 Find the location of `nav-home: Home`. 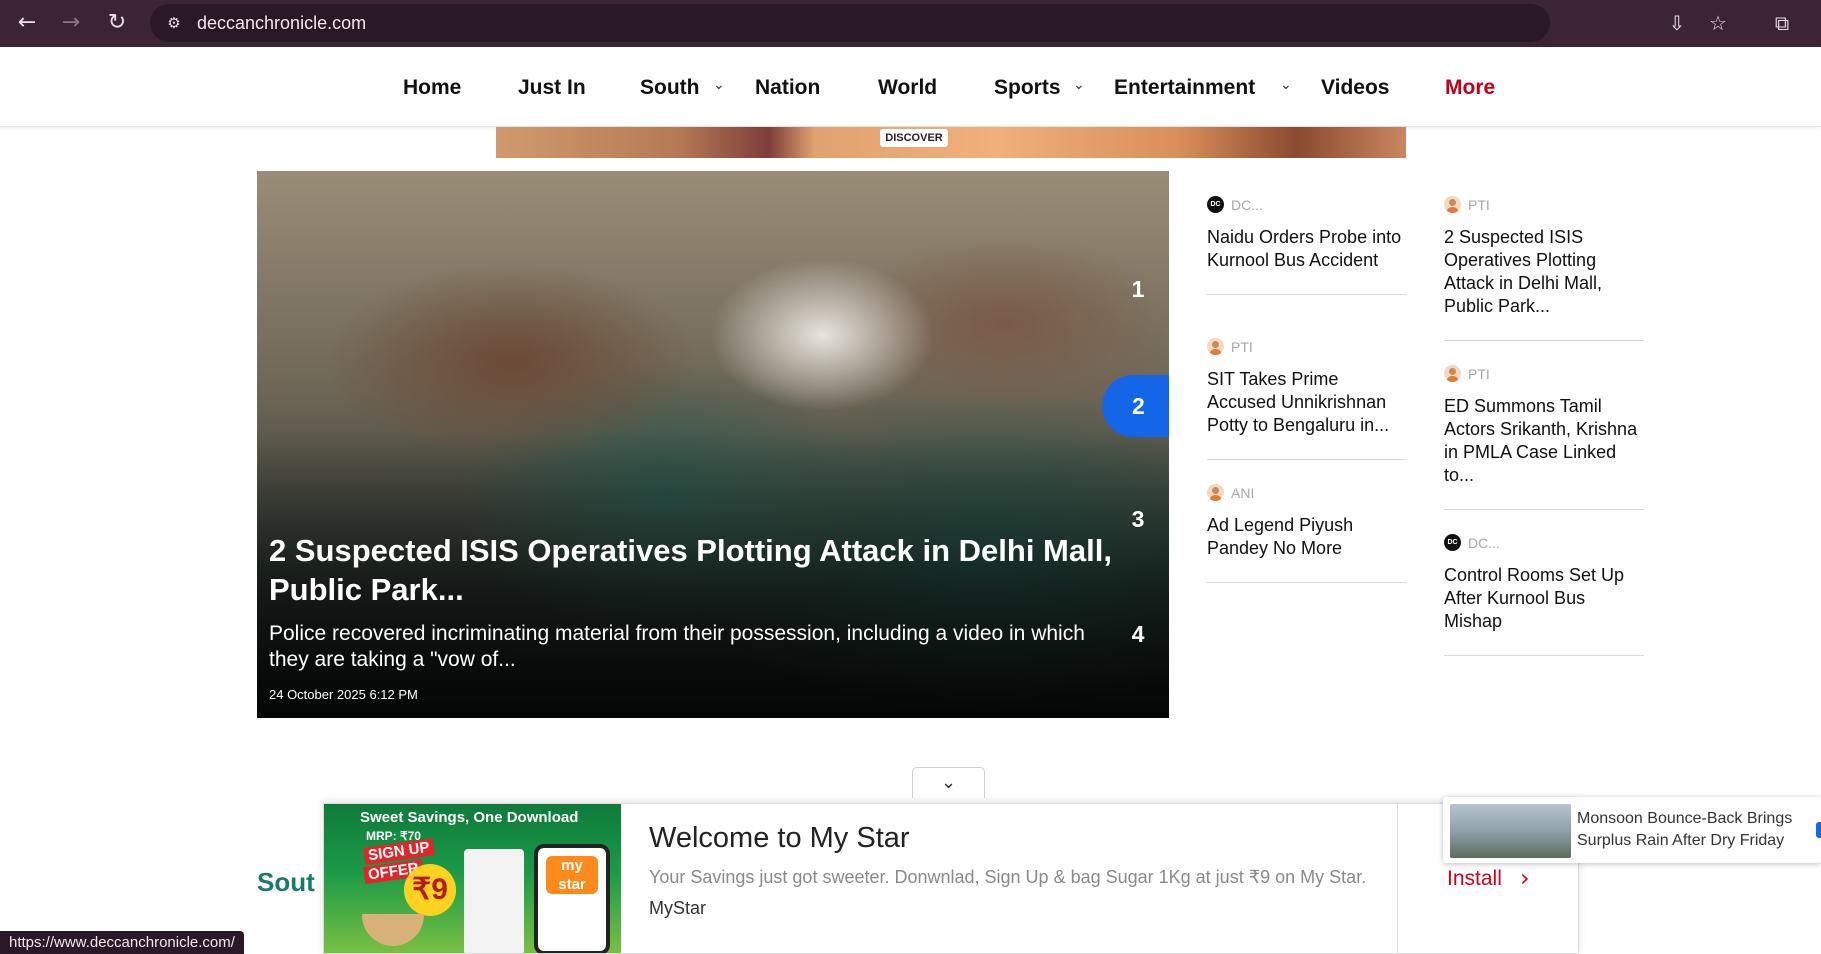

nav-home: Home is located at coordinates (432, 88).